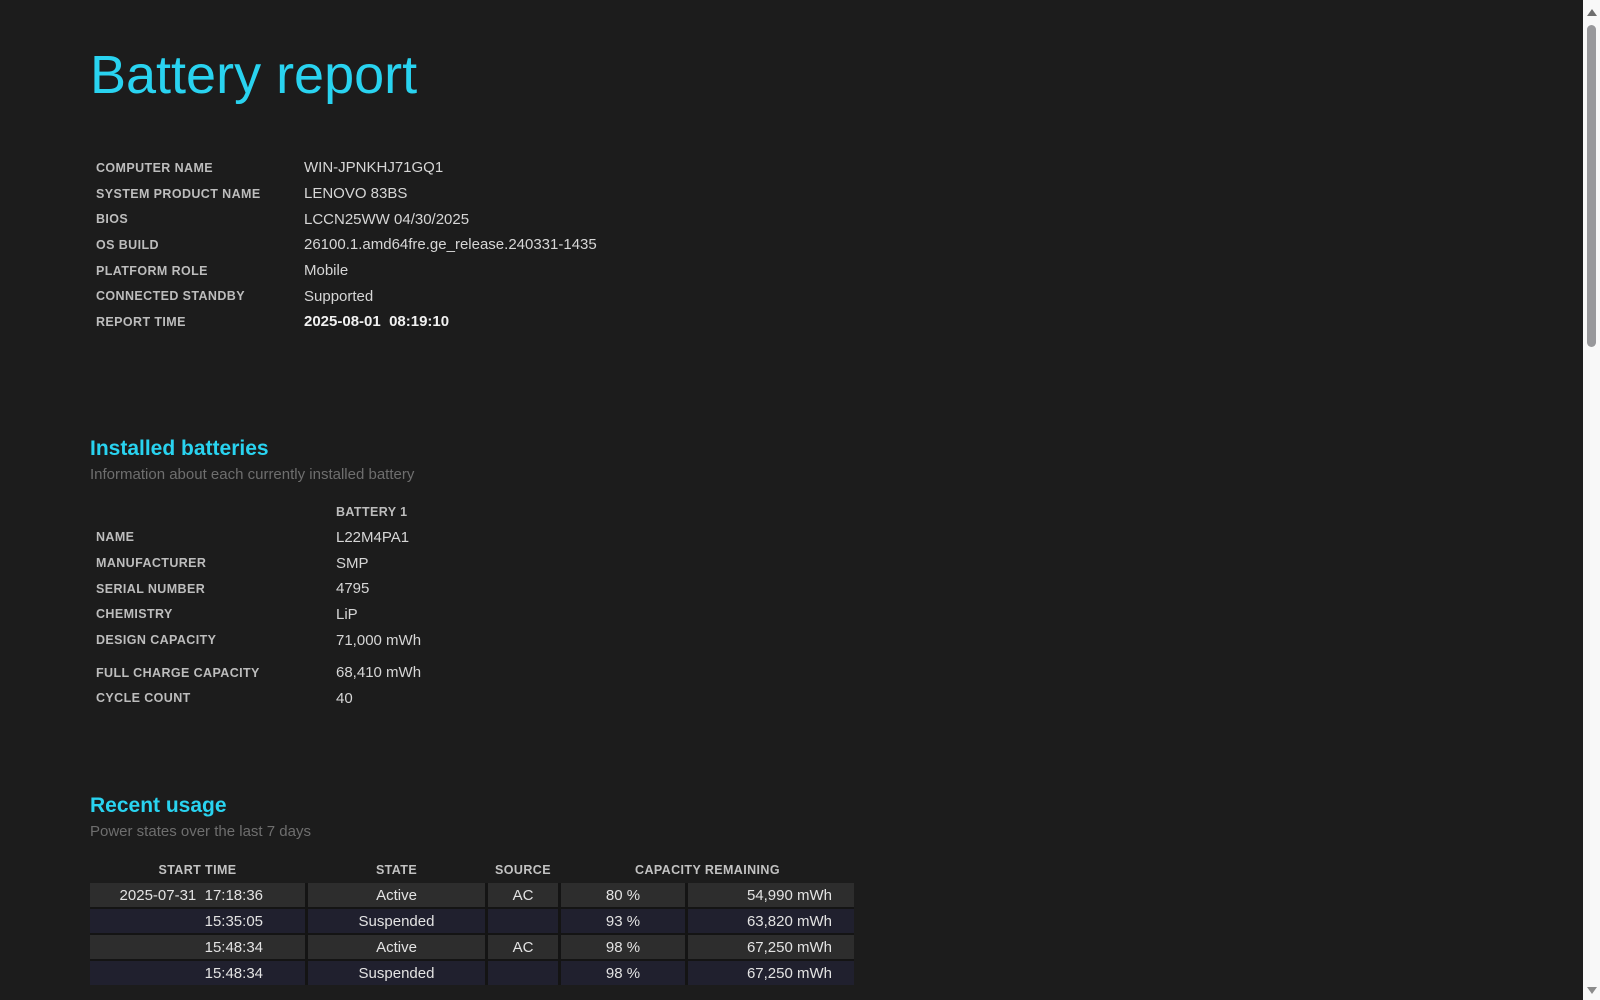  I want to click on info-label: BIOS, so click(112, 219).